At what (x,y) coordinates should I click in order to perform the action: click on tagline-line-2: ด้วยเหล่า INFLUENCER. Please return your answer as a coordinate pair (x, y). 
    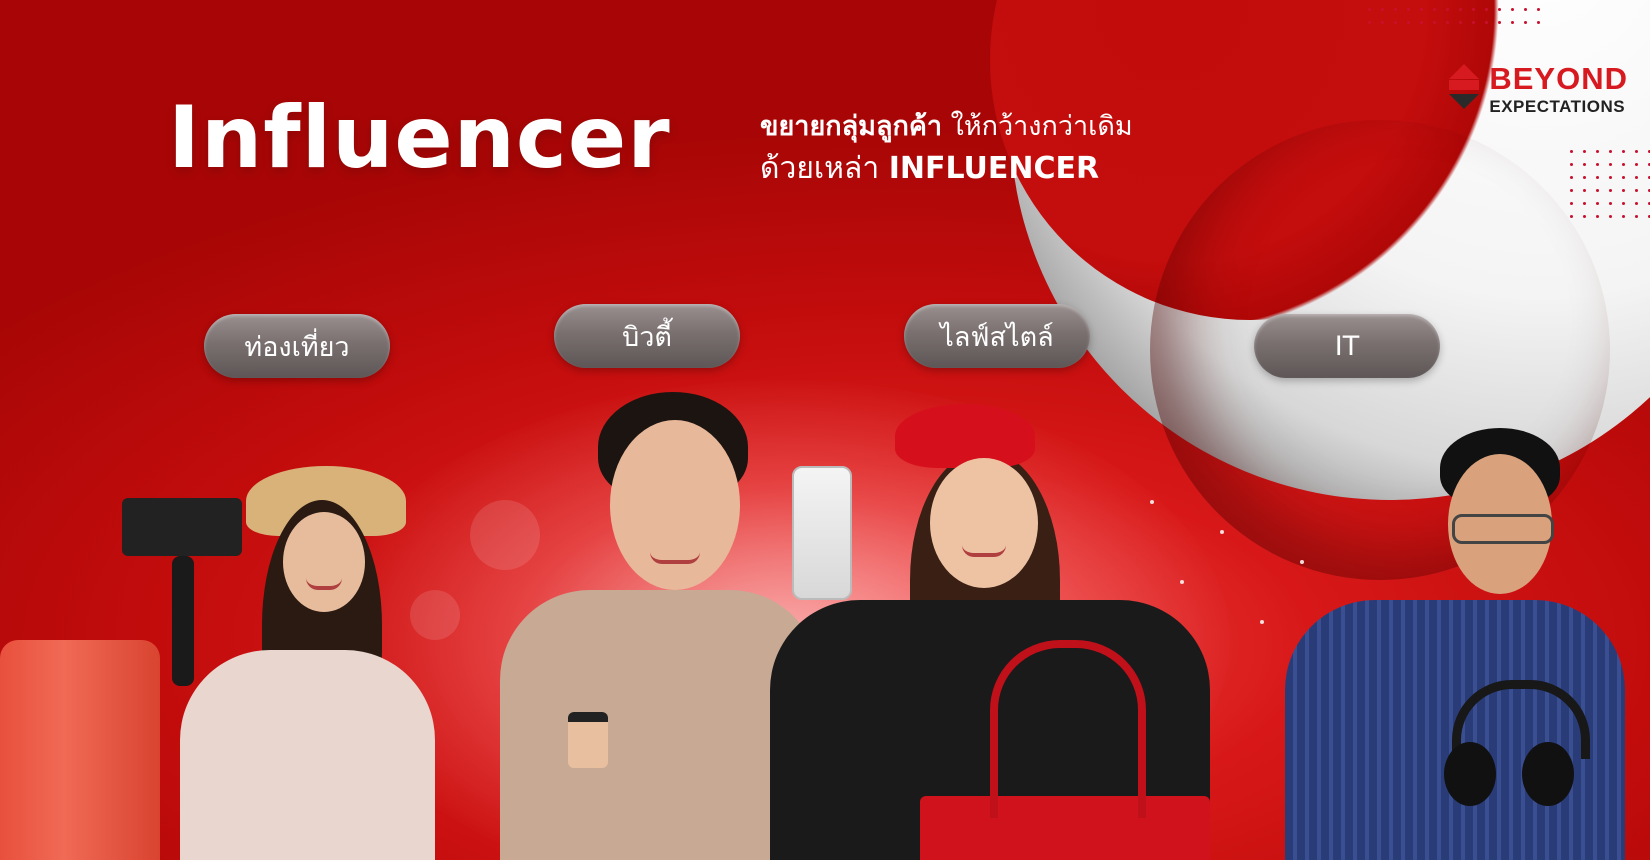
    Looking at the image, I should click on (946, 169).